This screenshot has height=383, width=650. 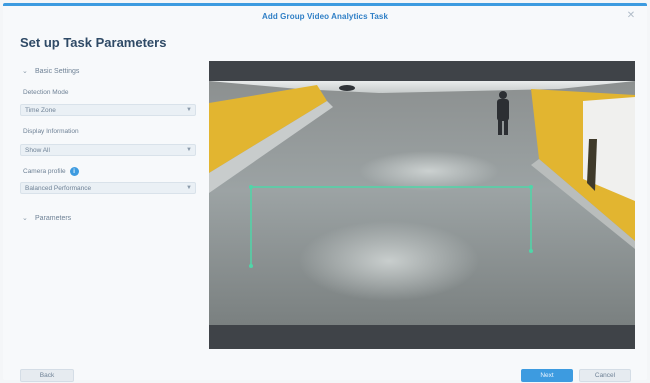 What do you see at coordinates (51, 131) in the screenshot?
I see `display-information-label: Display Information` at bounding box center [51, 131].